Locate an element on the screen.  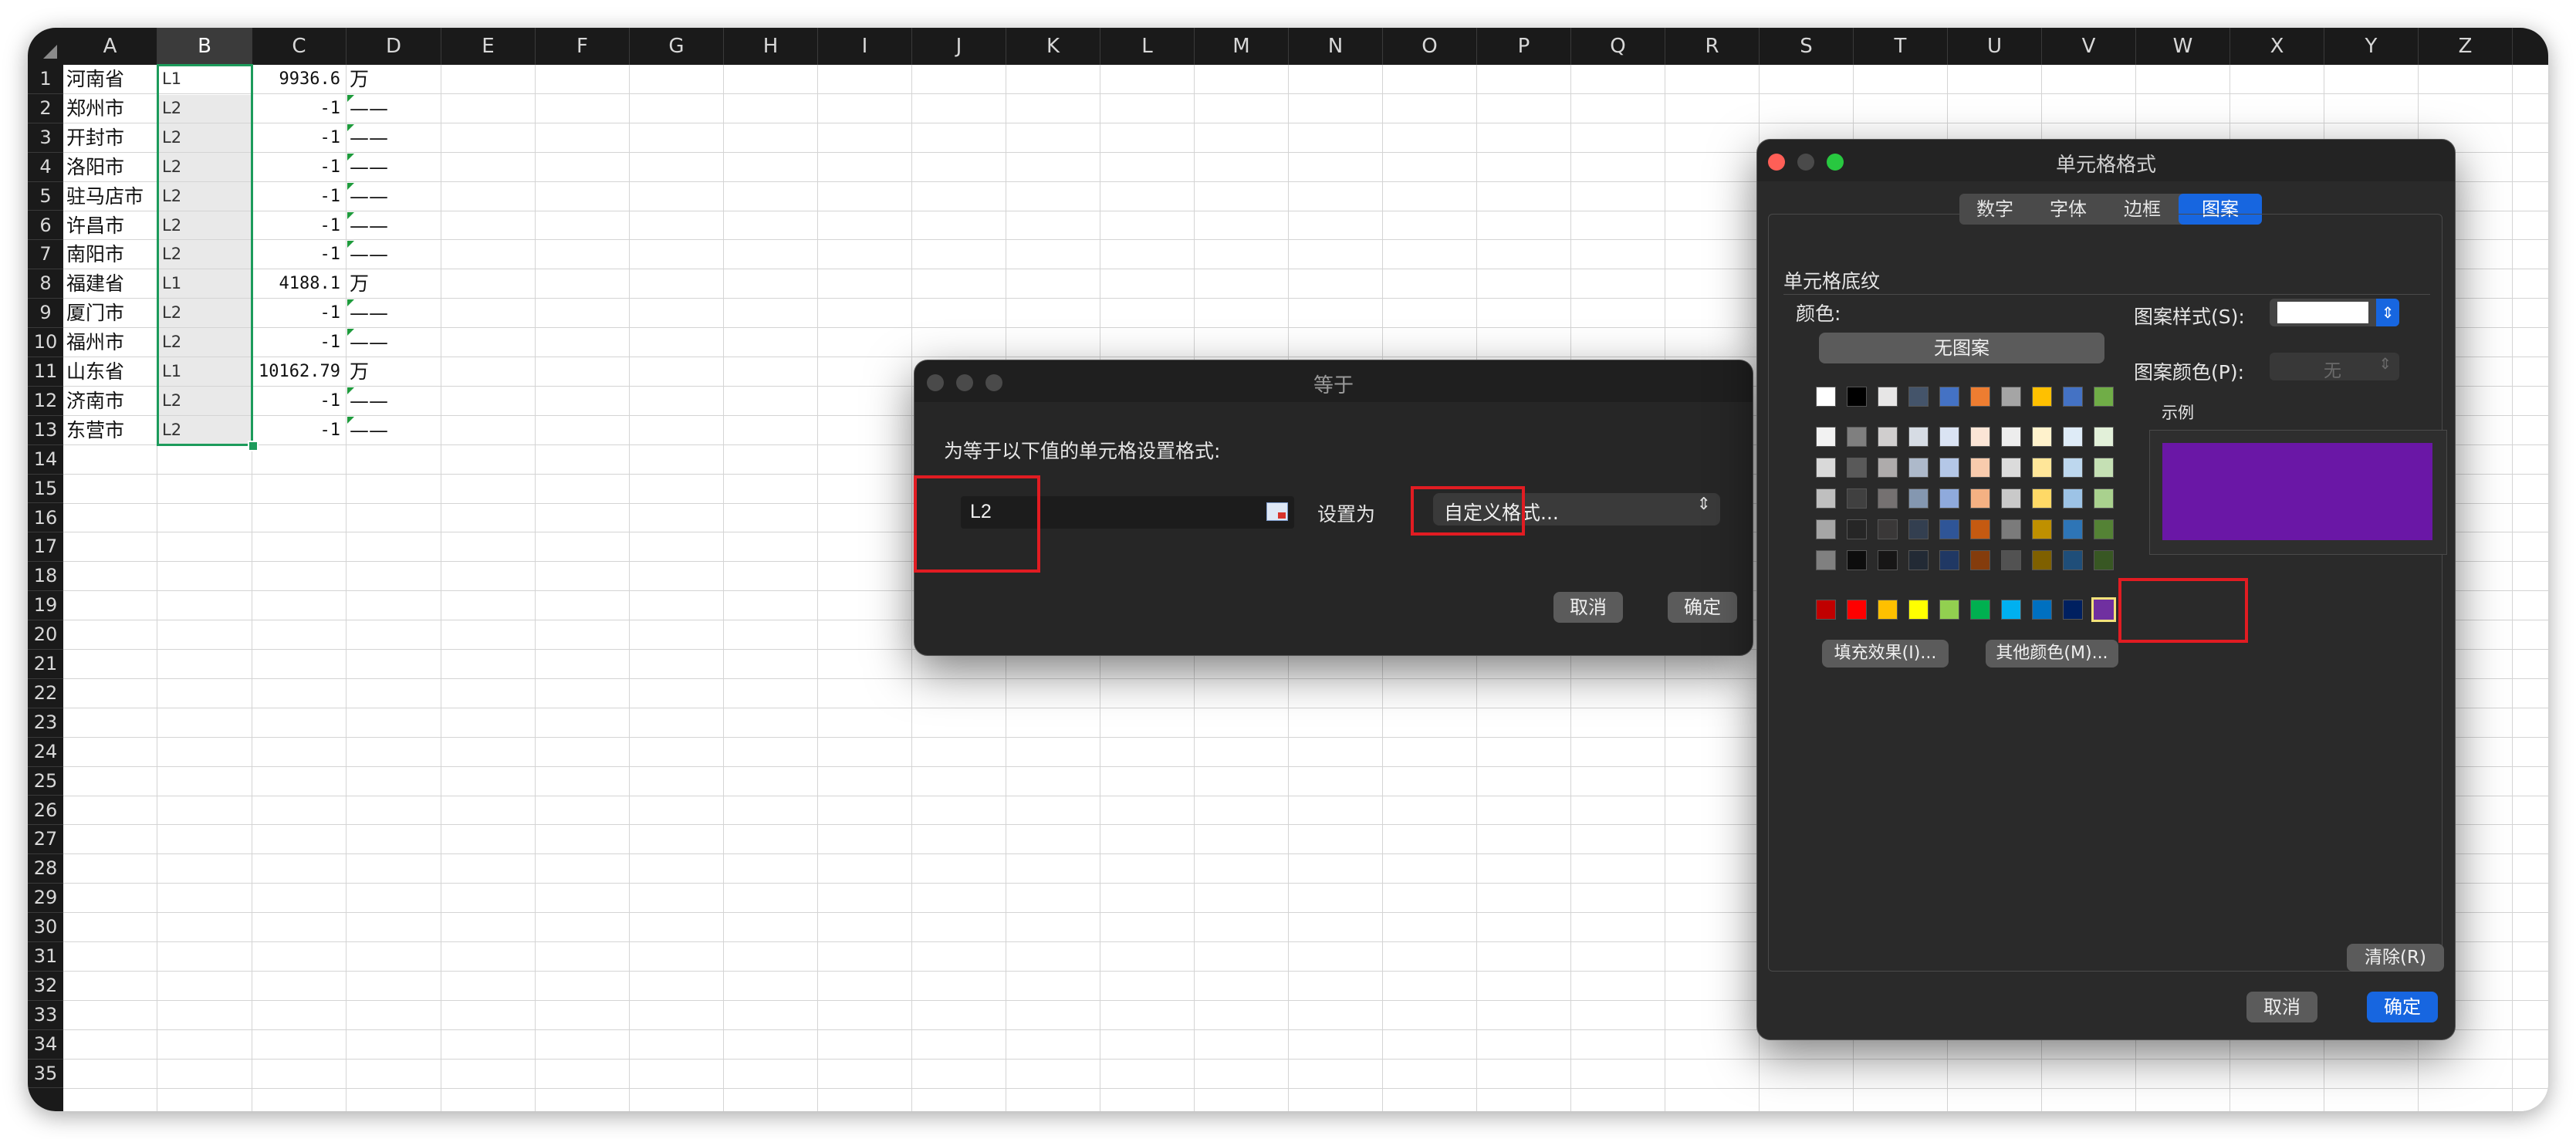
column-header-k: K is located at coordinates (1053, 46).